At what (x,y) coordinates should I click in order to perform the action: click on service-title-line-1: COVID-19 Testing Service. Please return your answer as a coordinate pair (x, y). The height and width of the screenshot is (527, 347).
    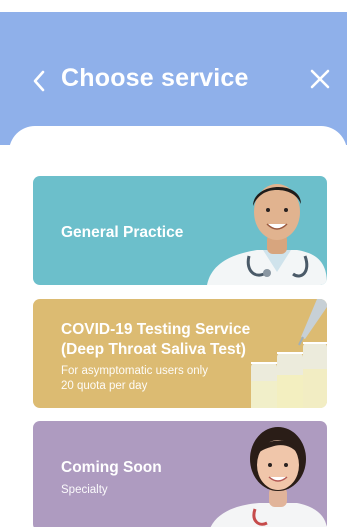
    Looking at the image, I should click on (156, 329).